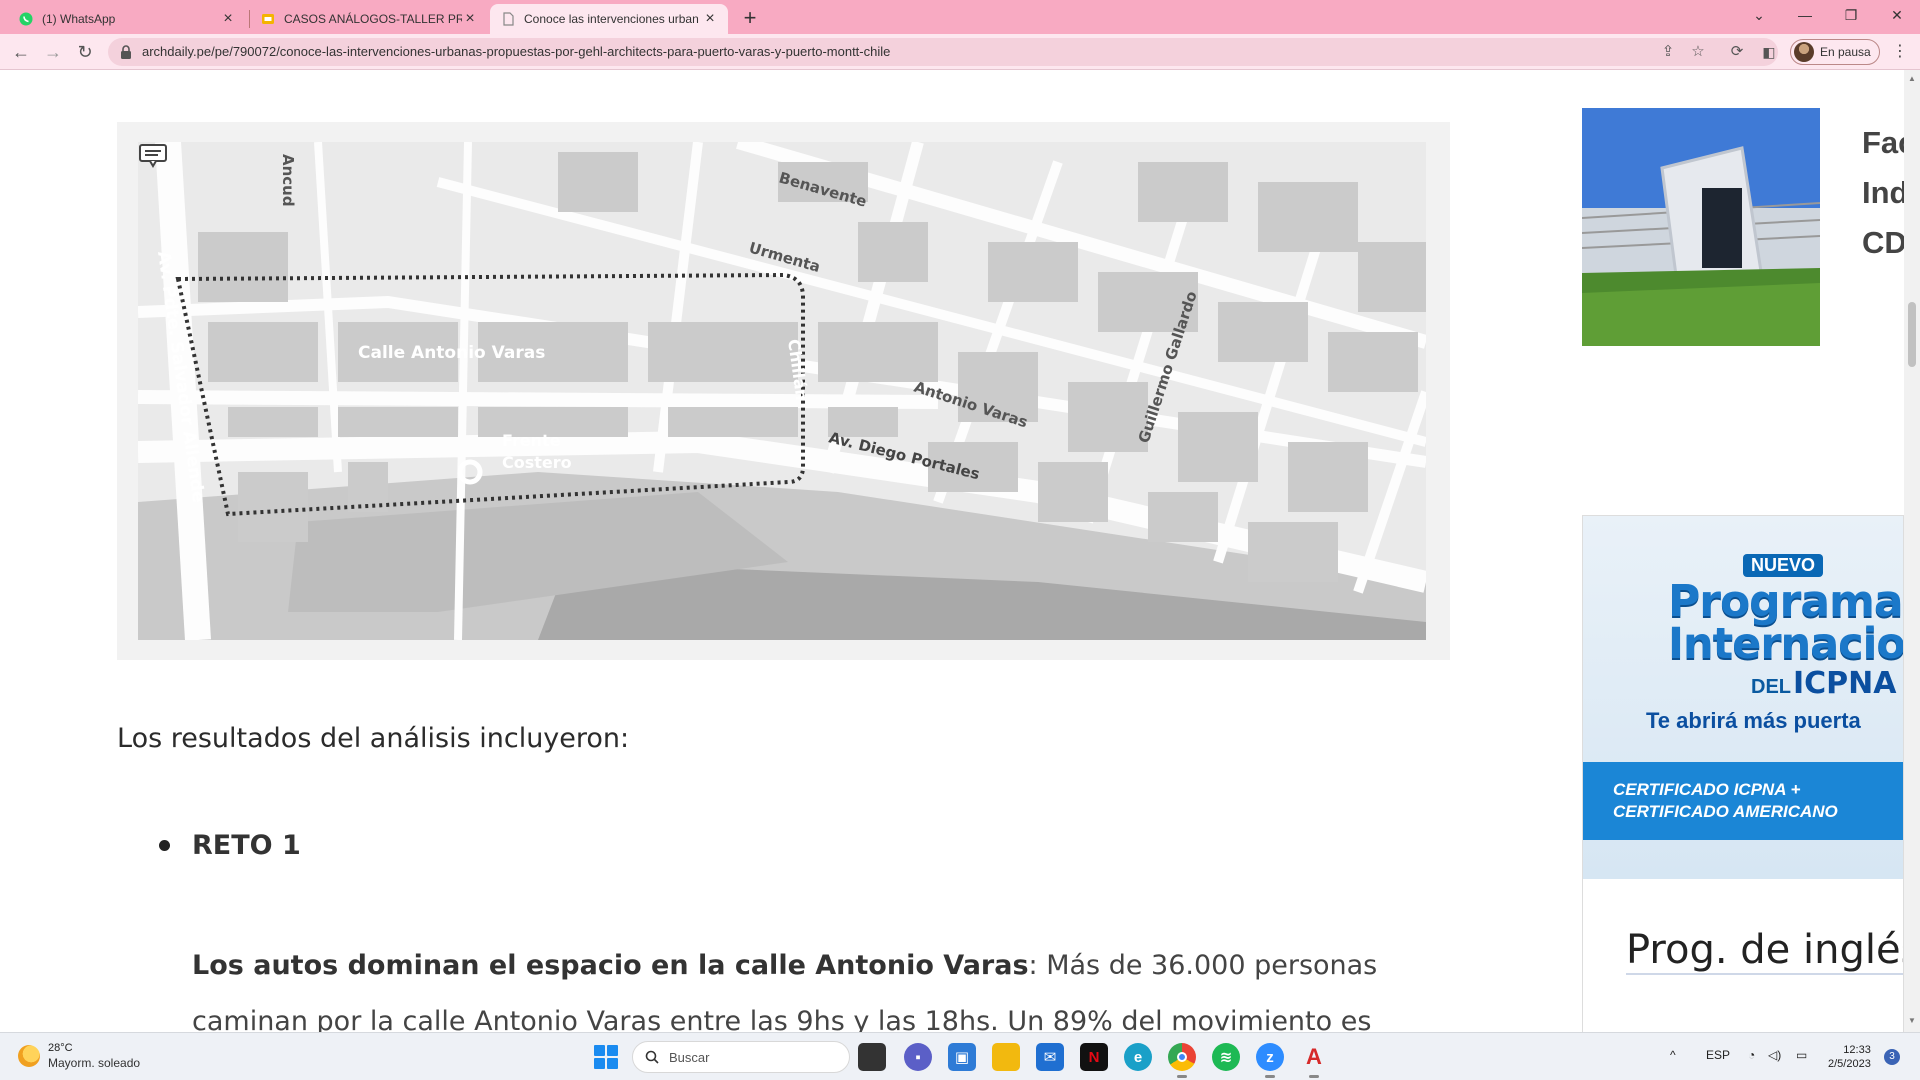 The width and height of the screenshot is (1920, 1080). Describe the element at coordinates (1897, 15) in the screenshot. I see `close-window-button: ✕` at that location.